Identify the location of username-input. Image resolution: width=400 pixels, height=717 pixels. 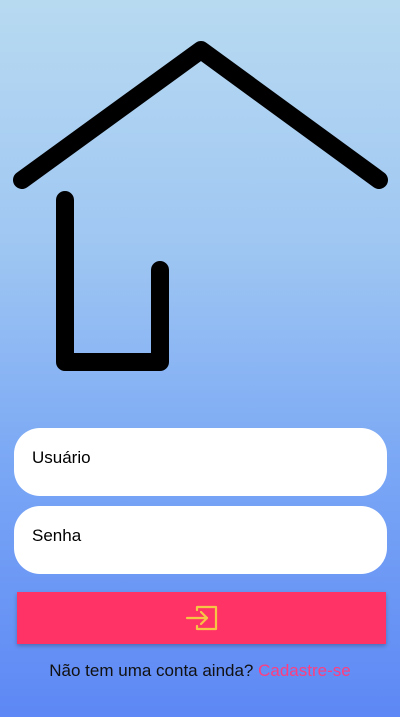
(200, 458).